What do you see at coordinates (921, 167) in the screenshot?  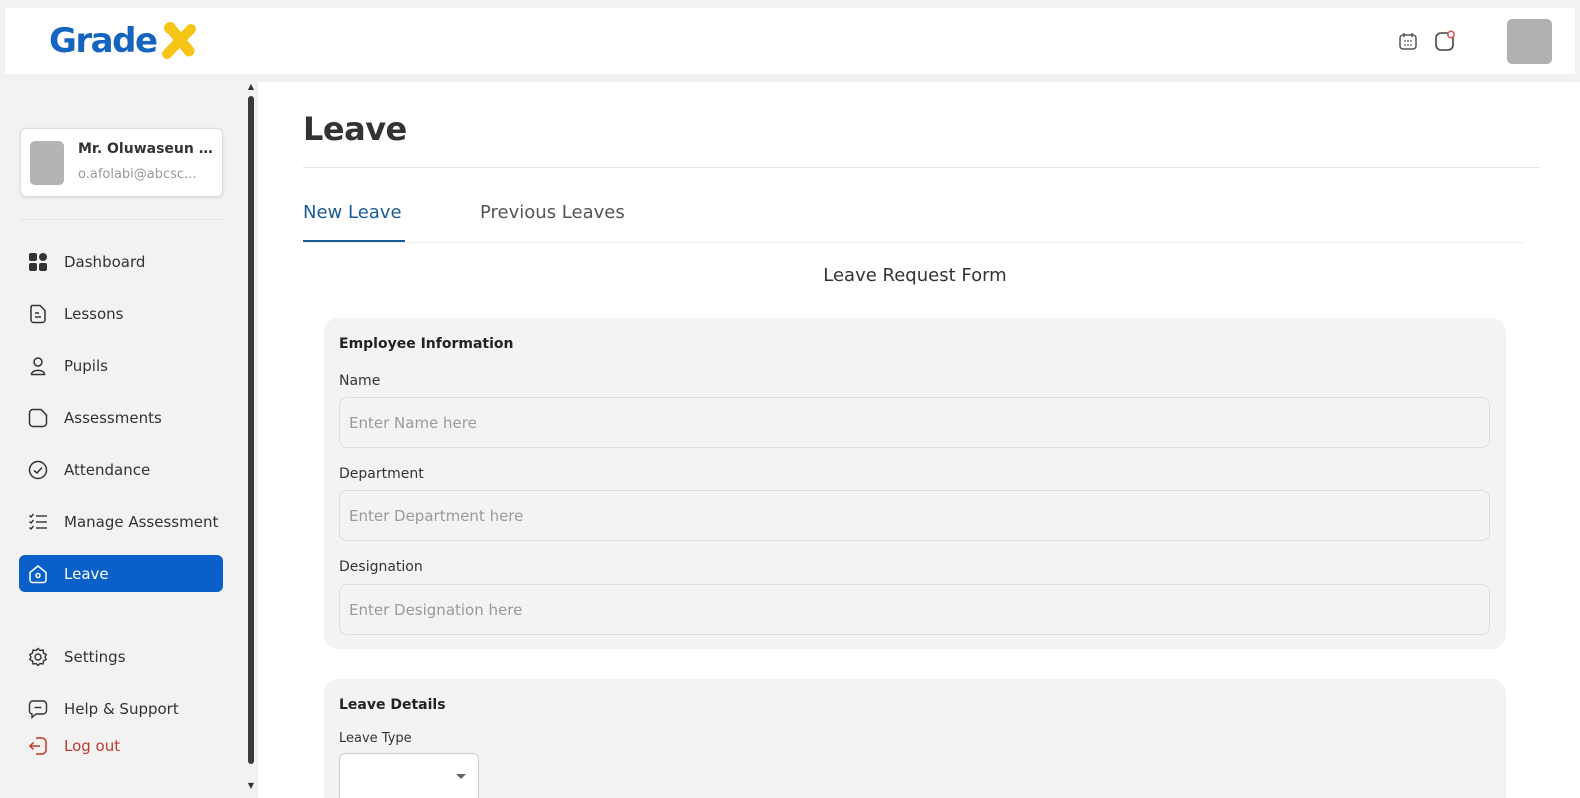 I see `title-divider` at bounding box center [921, 167].